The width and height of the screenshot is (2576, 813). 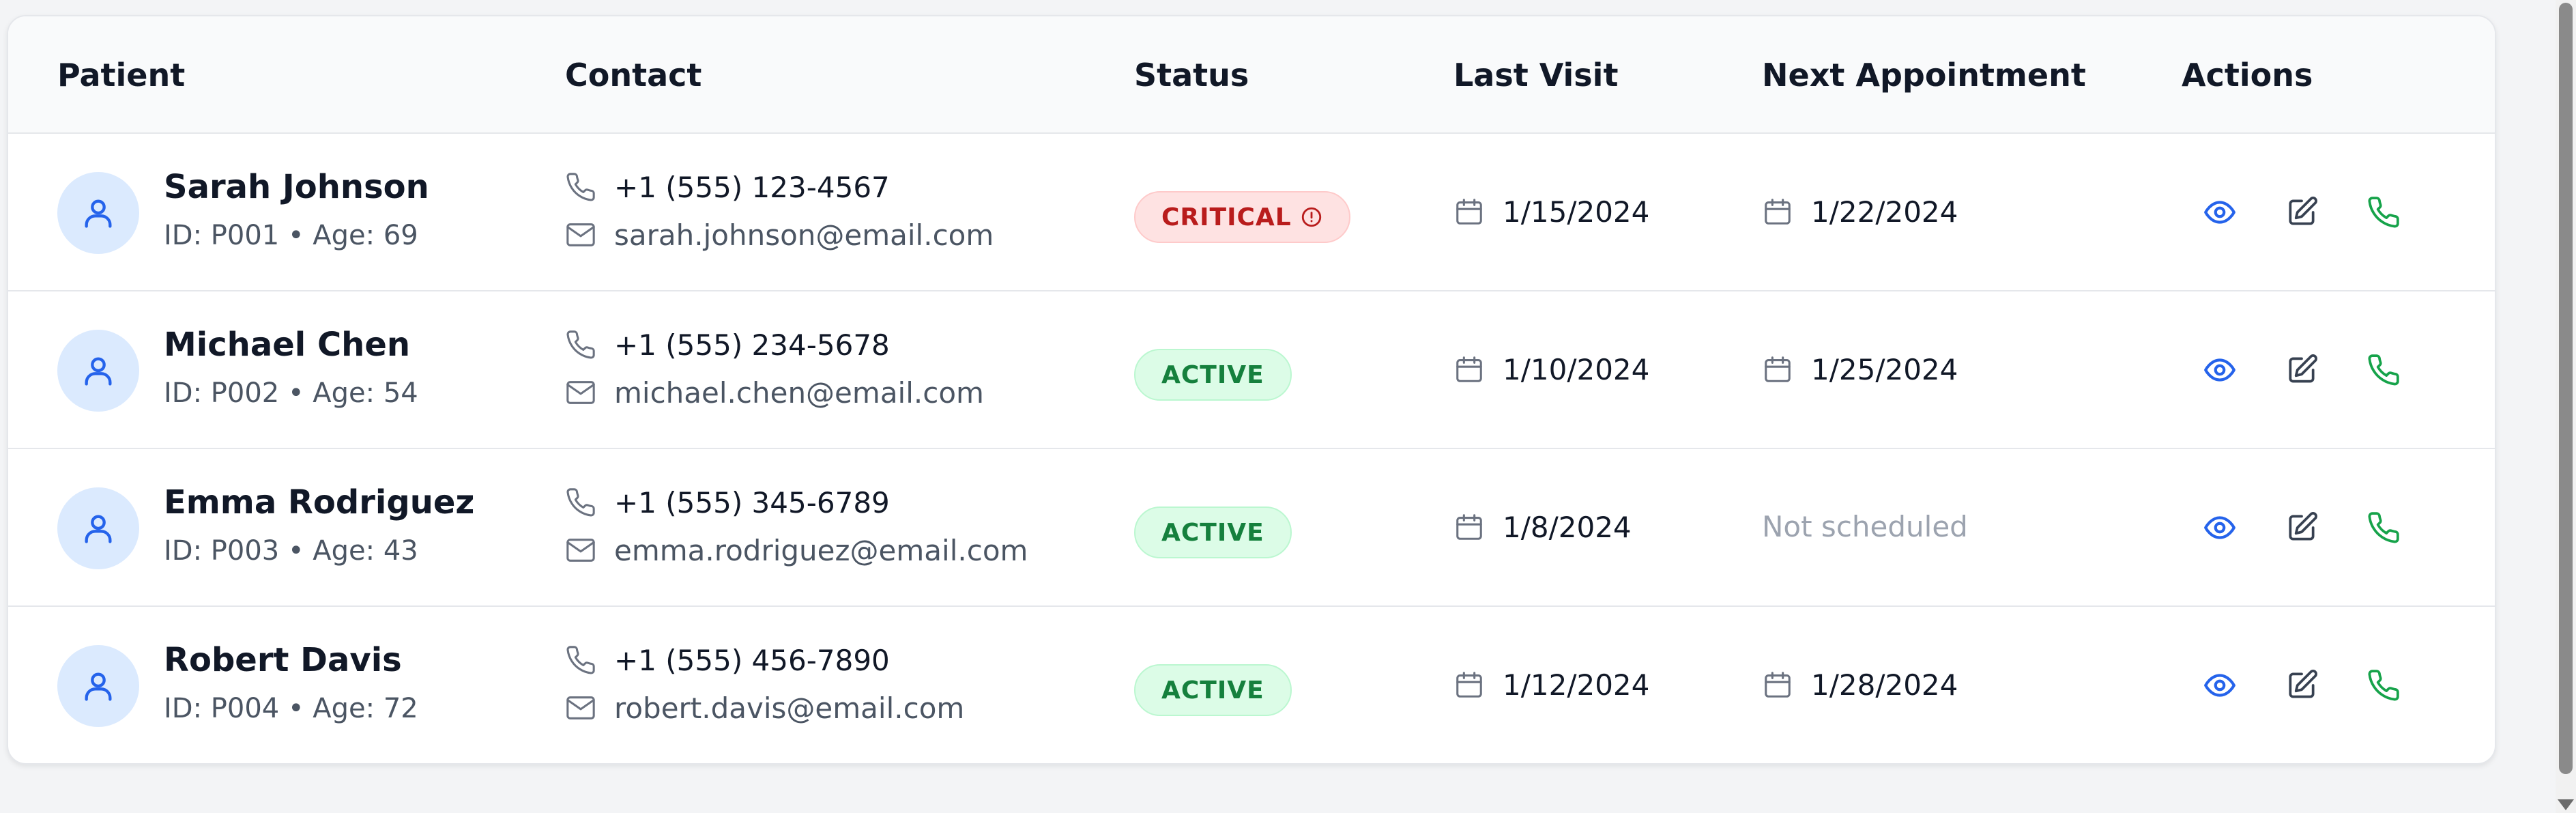 I want to click on last-visit: 1/8/2024, so click(x=1542, y=527).